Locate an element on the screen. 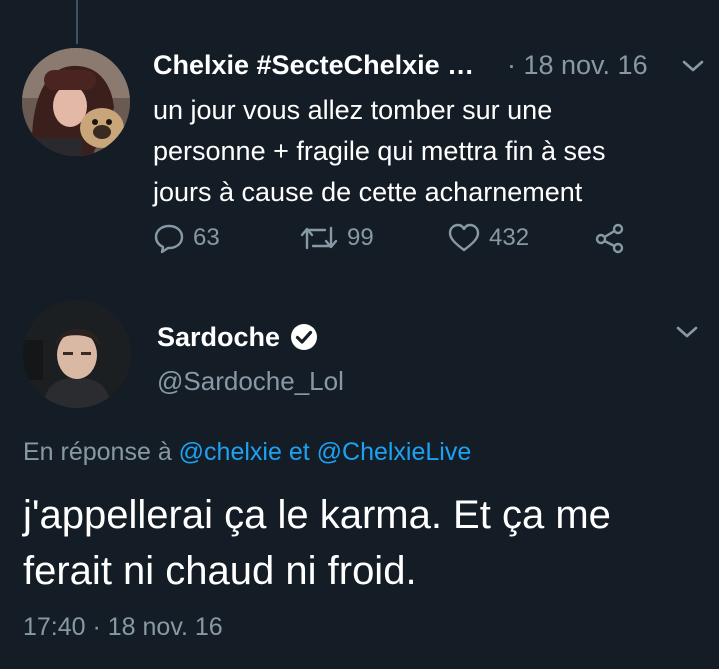 The height and width of the screenshot is (669, 719). retweet-button: 99 is located at coordinates (336, 238).